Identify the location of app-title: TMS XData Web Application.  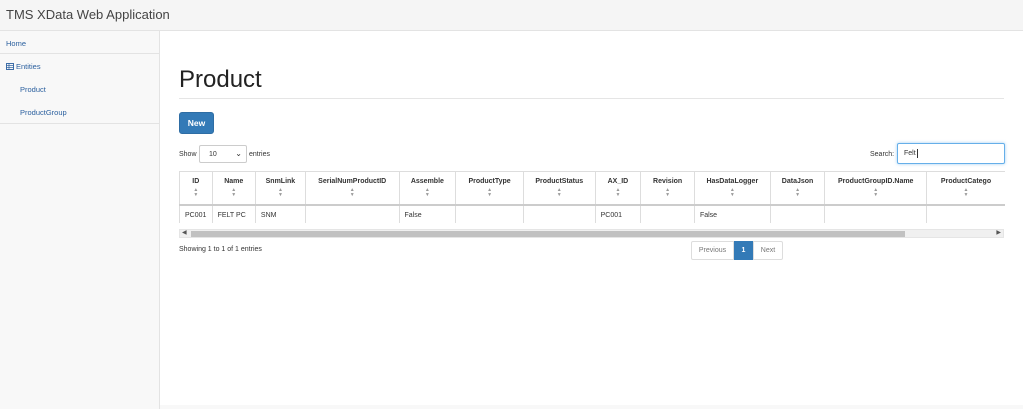
(88, 14).